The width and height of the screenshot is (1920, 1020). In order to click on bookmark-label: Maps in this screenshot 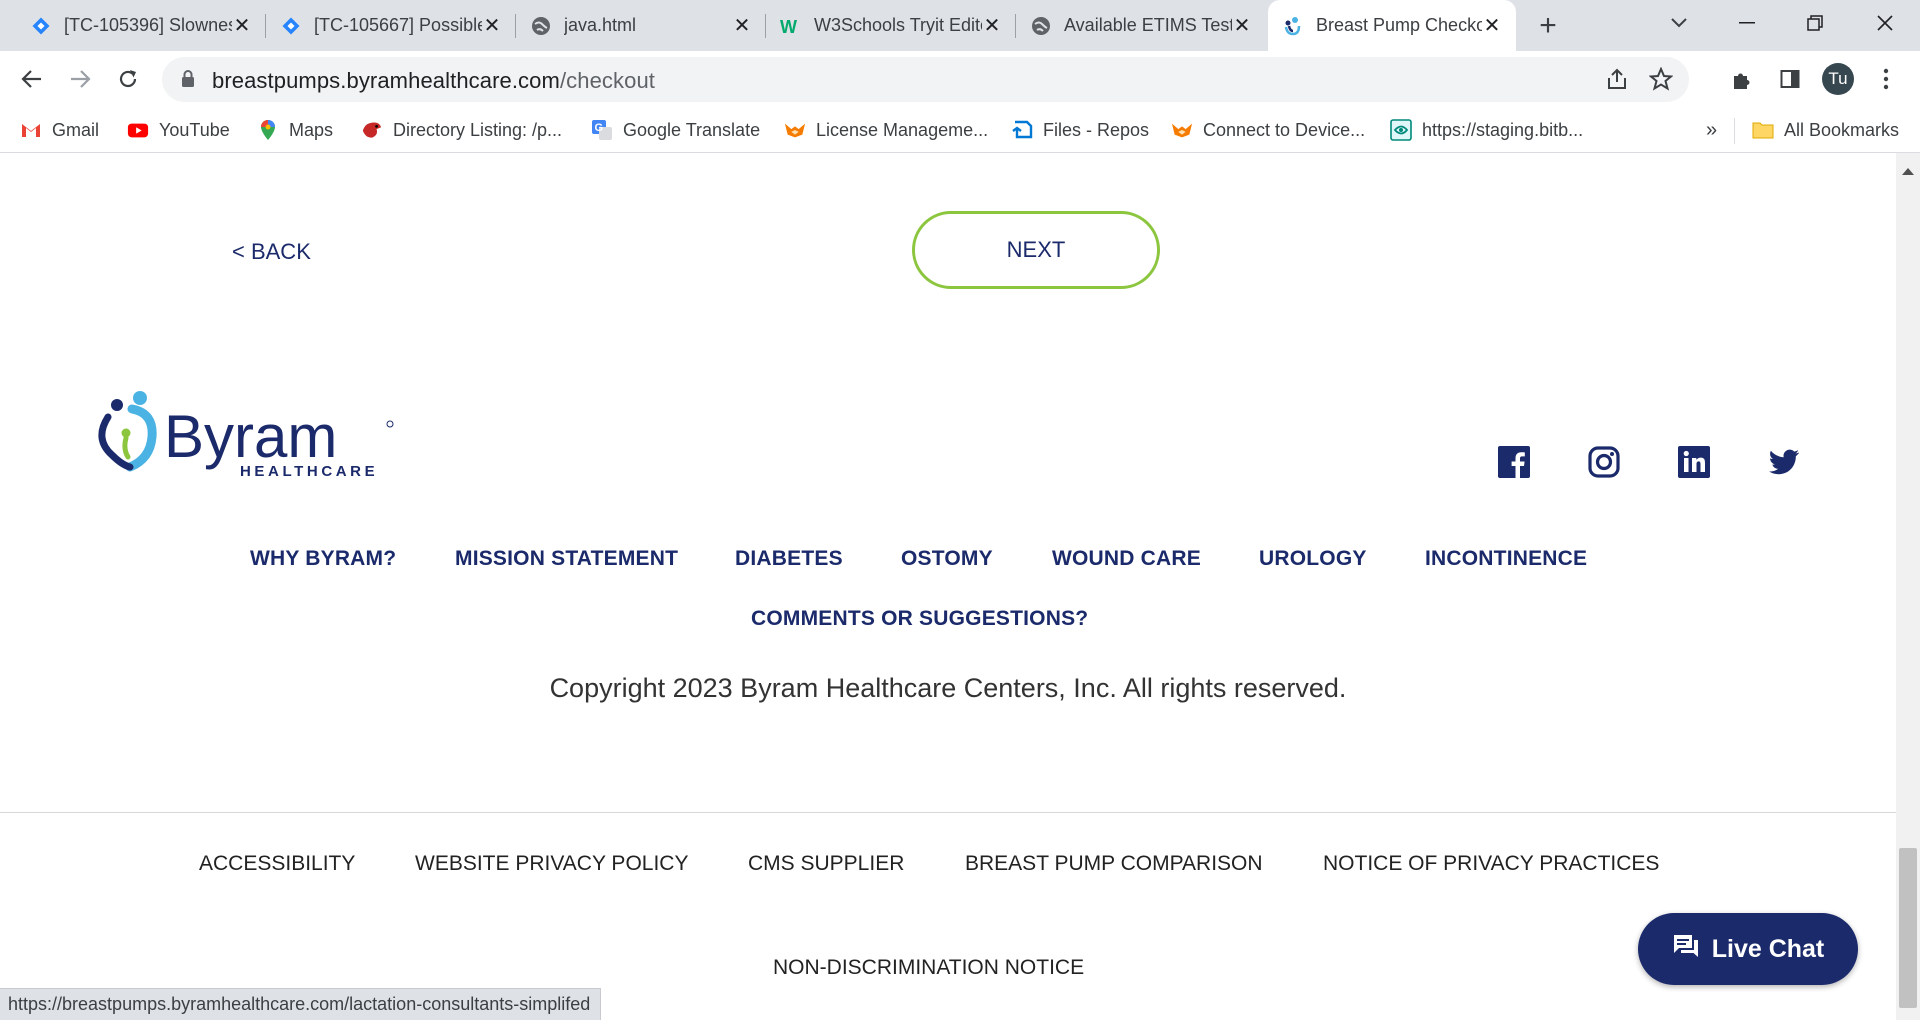, I will do `click(311, 129)`.